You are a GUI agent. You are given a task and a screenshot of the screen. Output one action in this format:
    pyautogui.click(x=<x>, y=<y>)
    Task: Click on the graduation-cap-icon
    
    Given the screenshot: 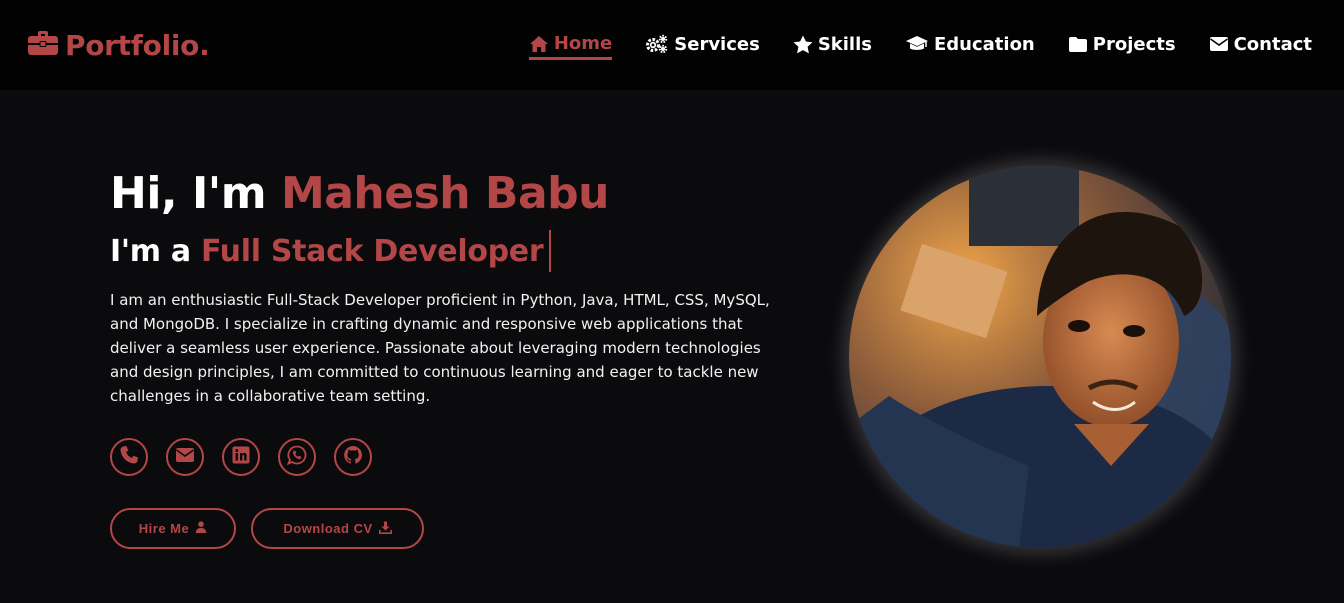 What is the action you would take?
    pyautogui.click(x=917, y=44)
    